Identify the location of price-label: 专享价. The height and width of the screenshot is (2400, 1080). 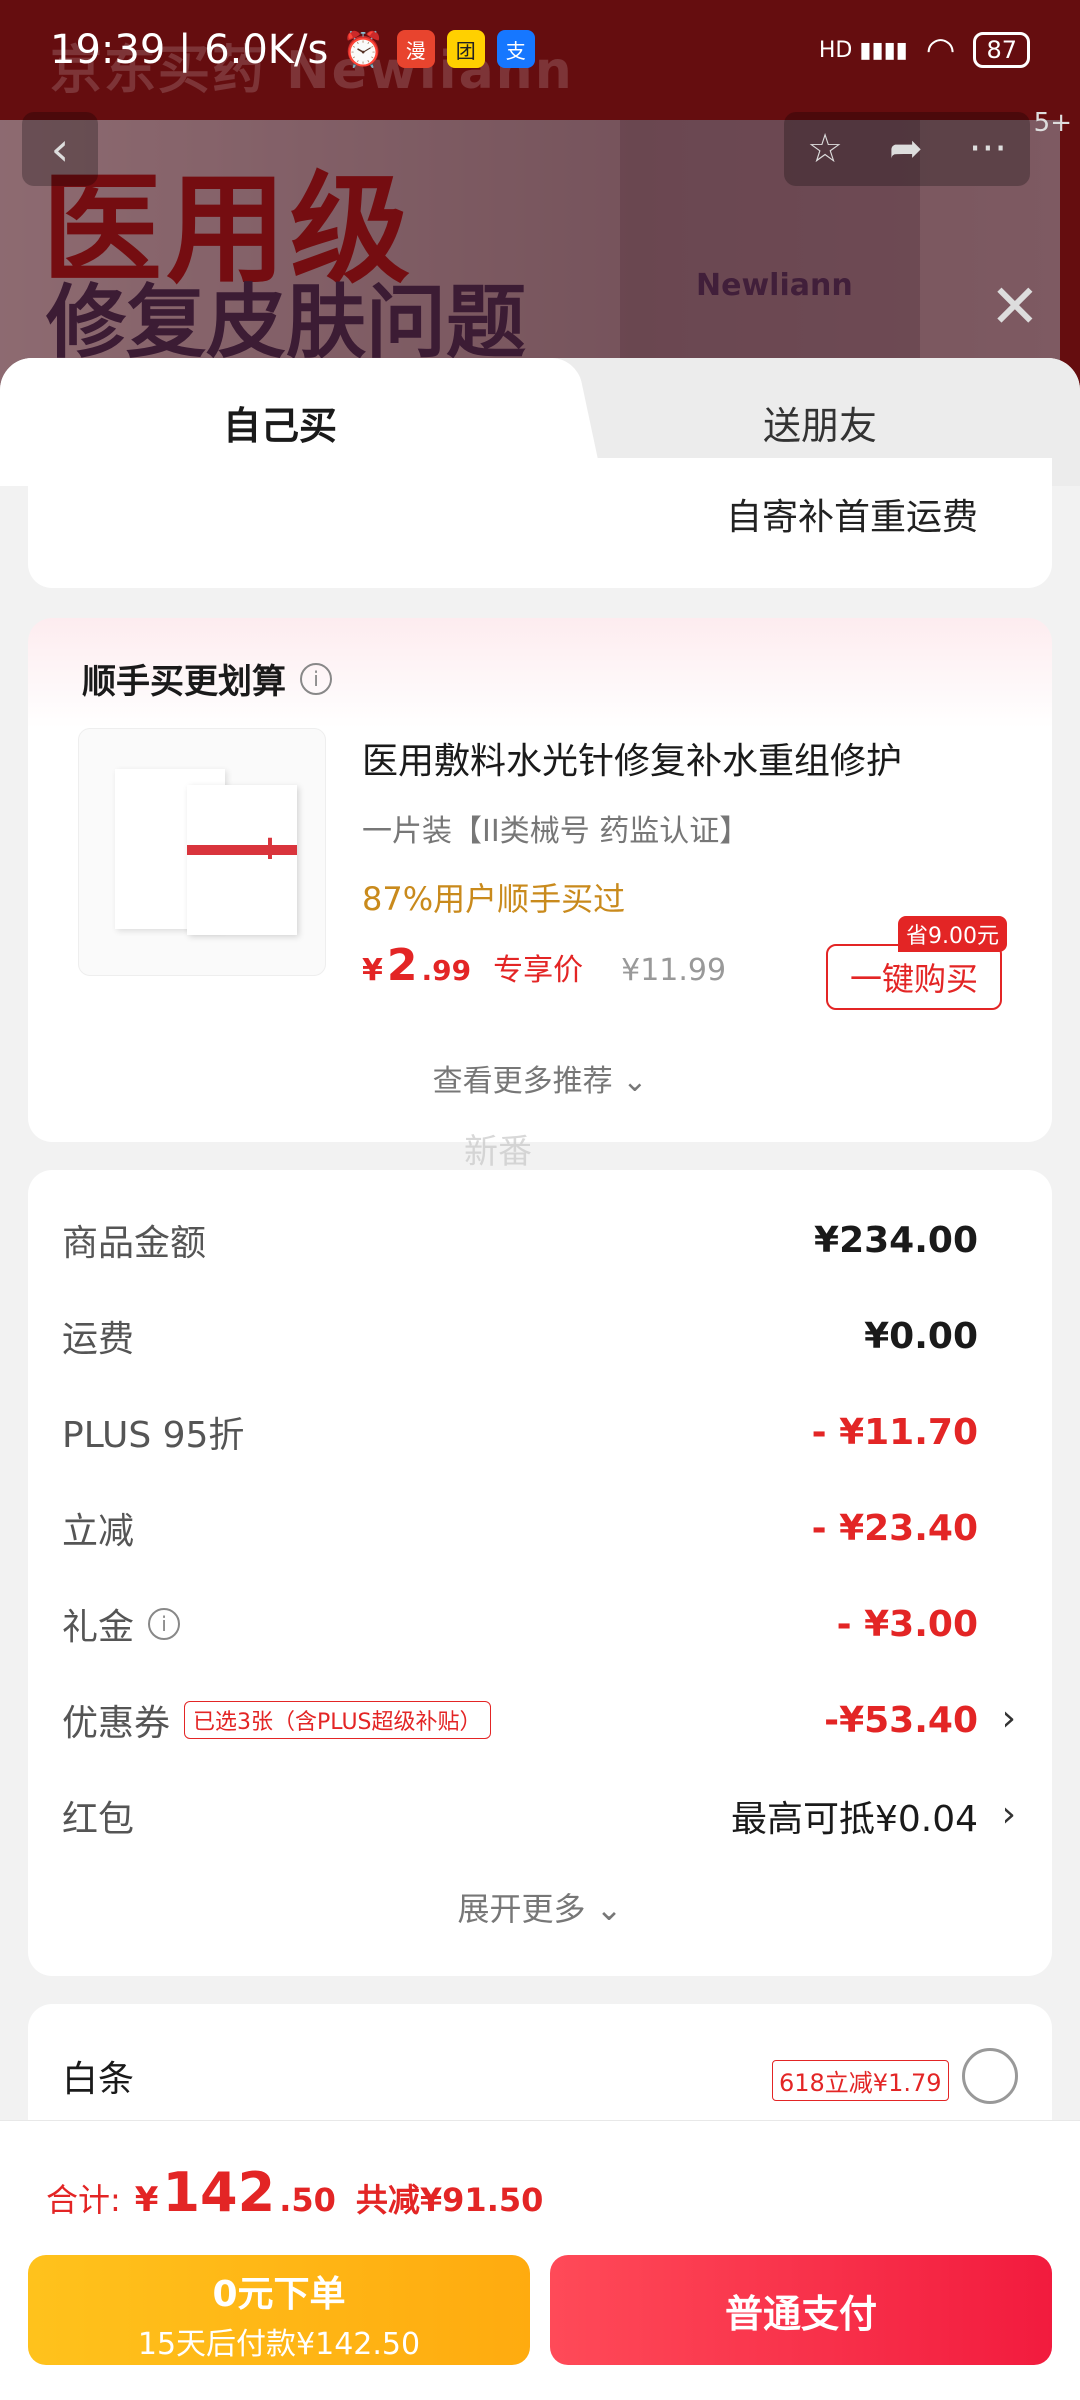
(538, 970).